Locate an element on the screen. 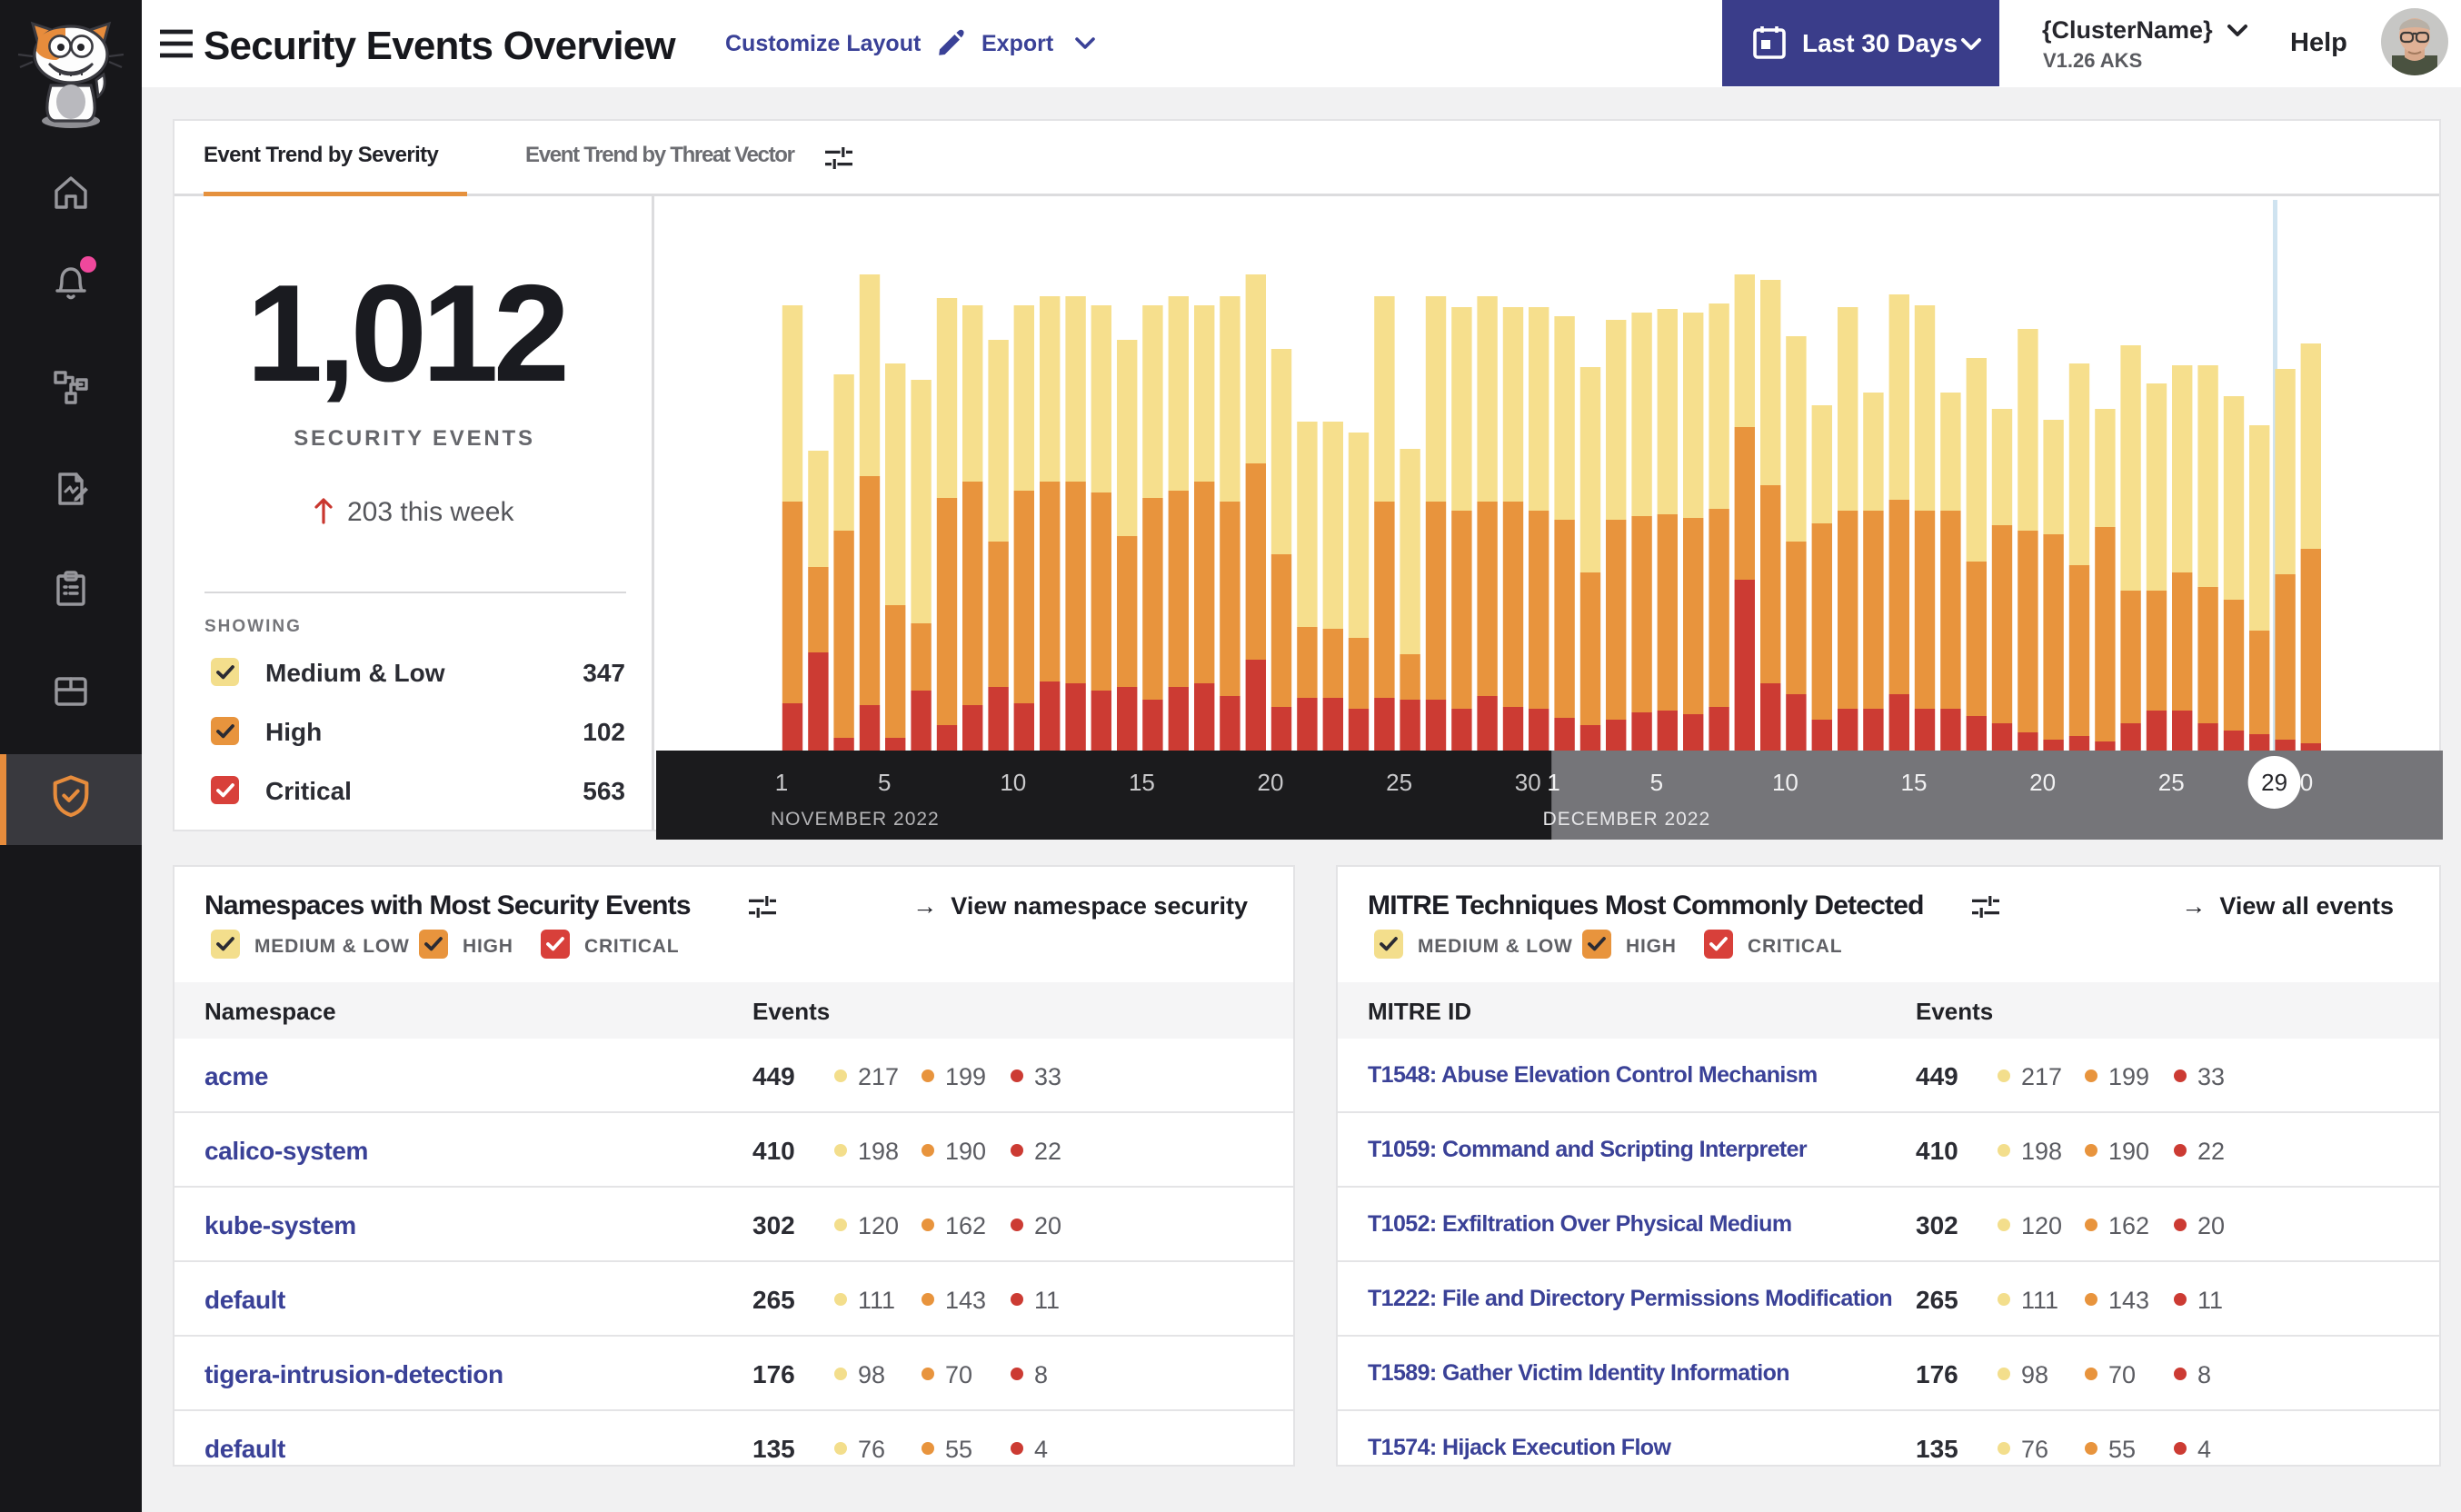  svg-text: 29 is located at coordinates (2274, 782).